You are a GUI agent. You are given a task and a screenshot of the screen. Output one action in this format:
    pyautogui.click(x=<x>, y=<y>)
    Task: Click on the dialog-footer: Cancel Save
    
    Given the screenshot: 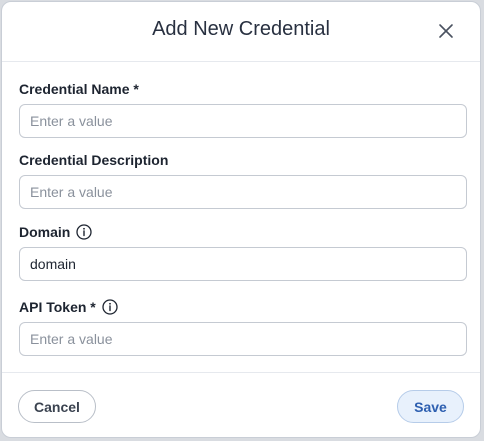 What is the action you would take?
    pyautogui.click(x=241, y=404)
    